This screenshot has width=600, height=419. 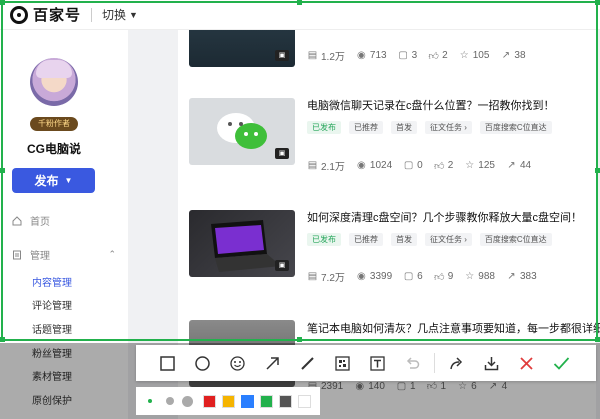 I want to click on resize-handle-bottom, so click(x=299, y=339).